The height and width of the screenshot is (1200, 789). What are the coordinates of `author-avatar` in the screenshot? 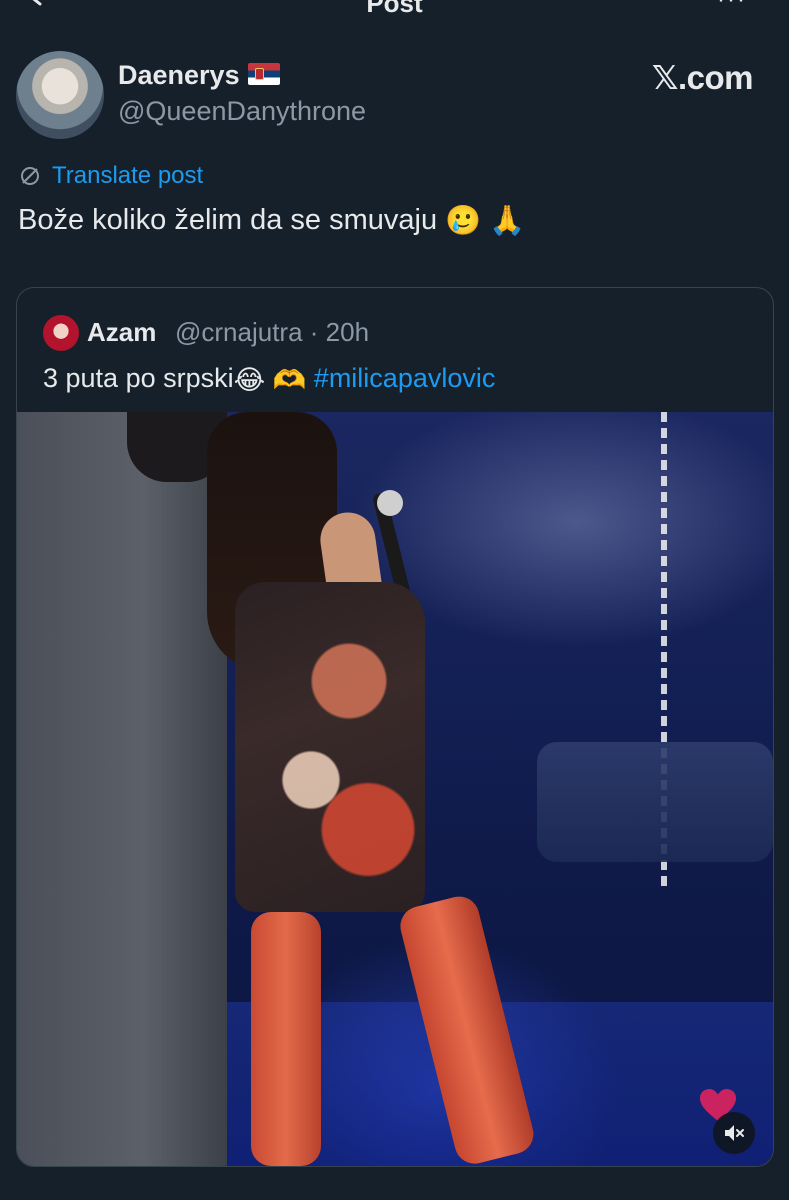 It's located at (60, 95).